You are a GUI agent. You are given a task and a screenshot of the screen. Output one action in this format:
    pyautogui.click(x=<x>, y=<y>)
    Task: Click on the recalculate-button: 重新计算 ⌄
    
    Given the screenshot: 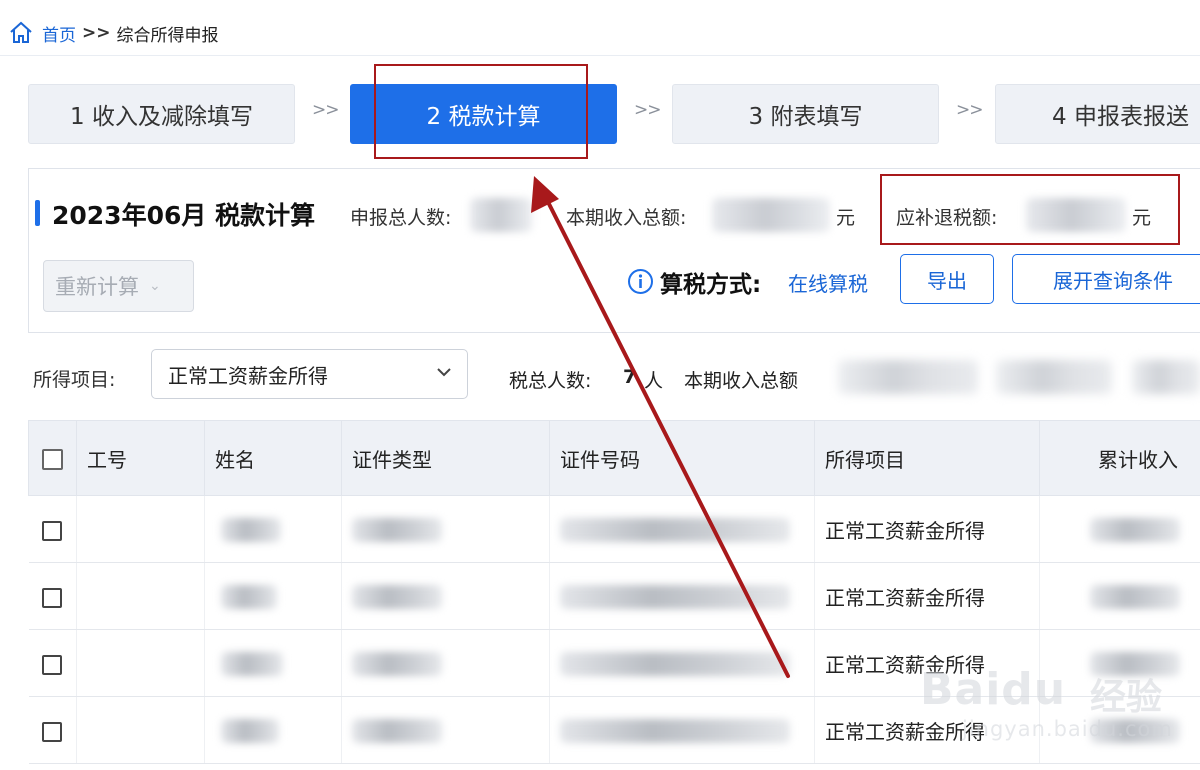 What is the action you would take?
    pyautogui.click(x=118, y=286)
    